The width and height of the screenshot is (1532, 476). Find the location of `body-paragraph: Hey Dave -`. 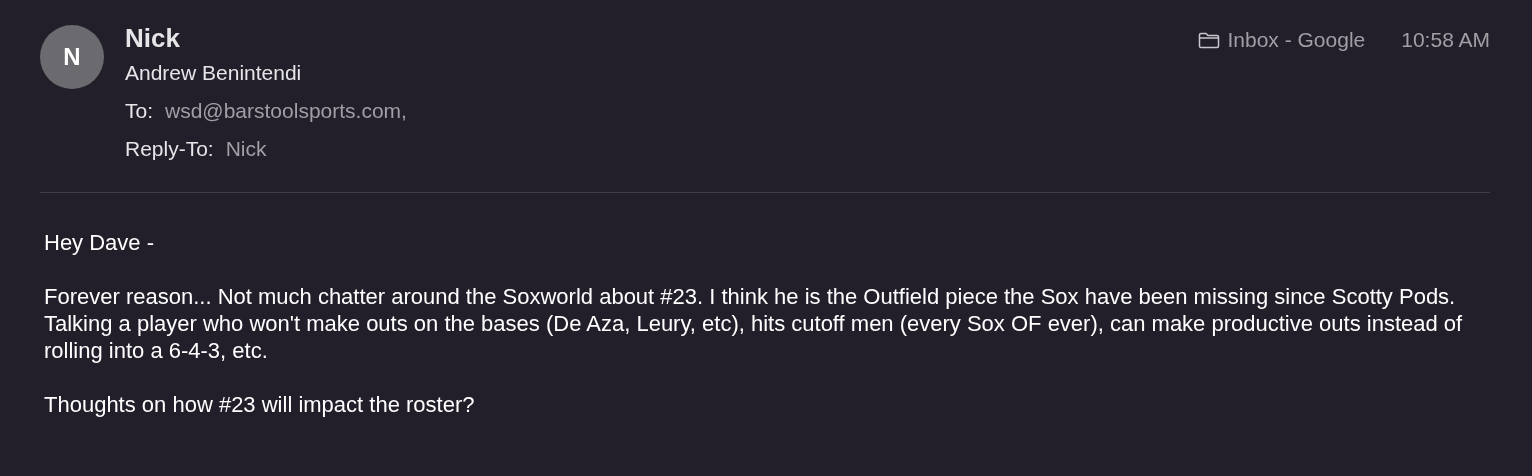

body-paragraph: Hey Dave - is located at coordinates (100, 242).